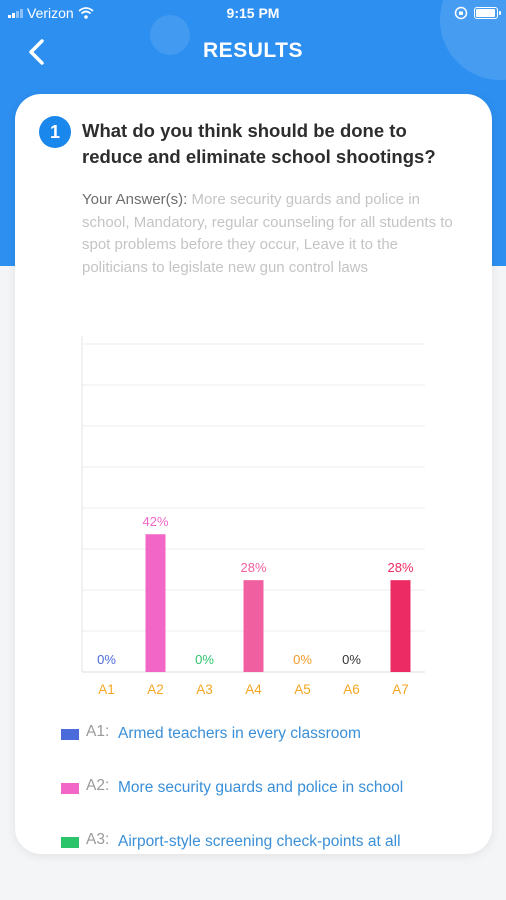 The height and width of the screenshot is (900, 506). What do you see at coordinates (98, 785) in the screenshot?
I see `legend-code: A2:` at bounding box center [98, 785].